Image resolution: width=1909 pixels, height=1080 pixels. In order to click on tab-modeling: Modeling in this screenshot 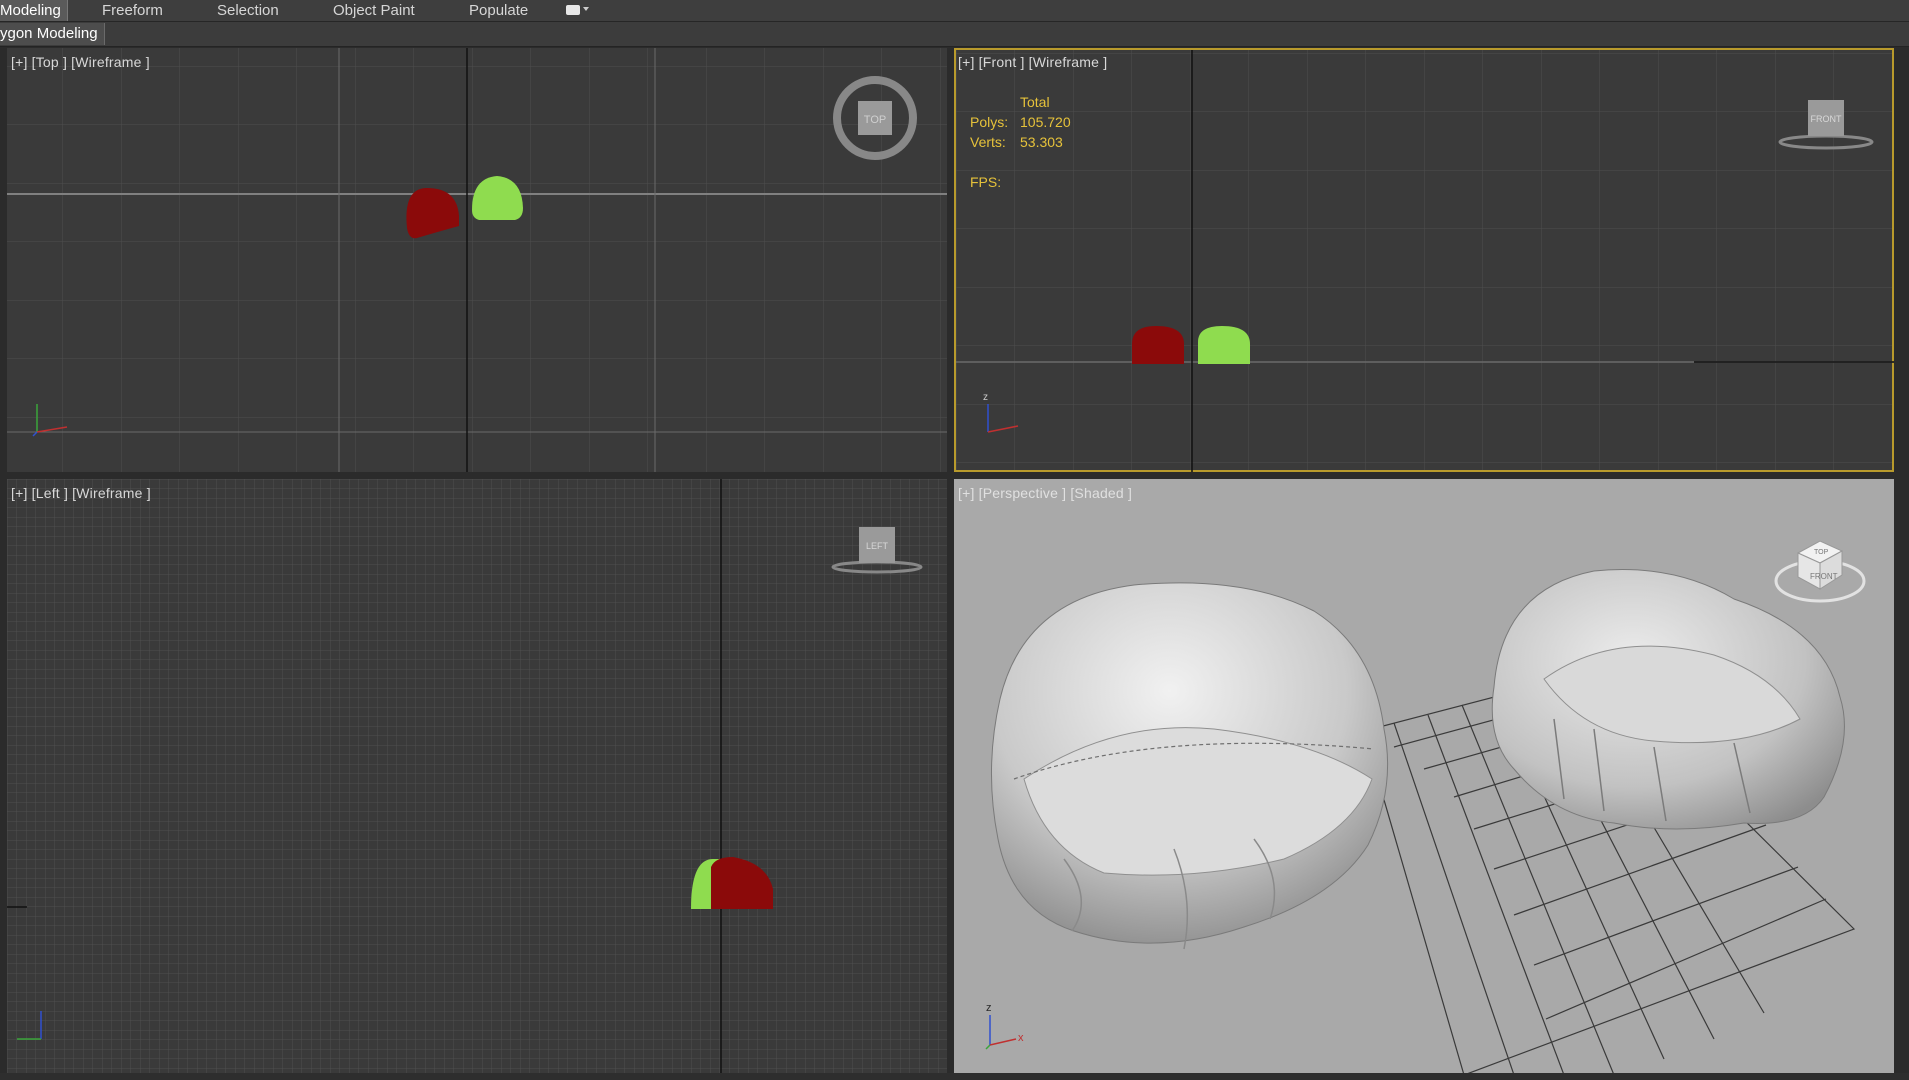, I will do `click(34, 10)`.